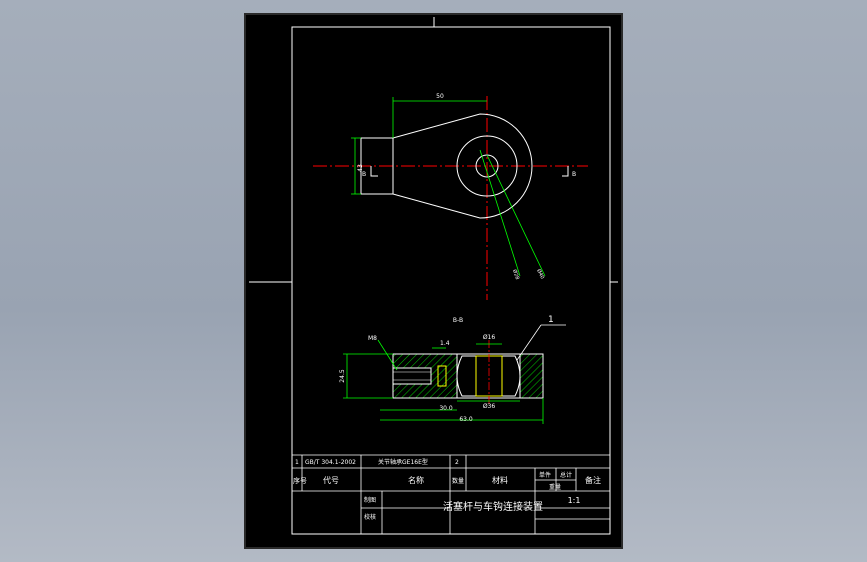 This screenshot has width=867, height=562. I want to click on drawing-scale: 1:1, so click(574, 500).